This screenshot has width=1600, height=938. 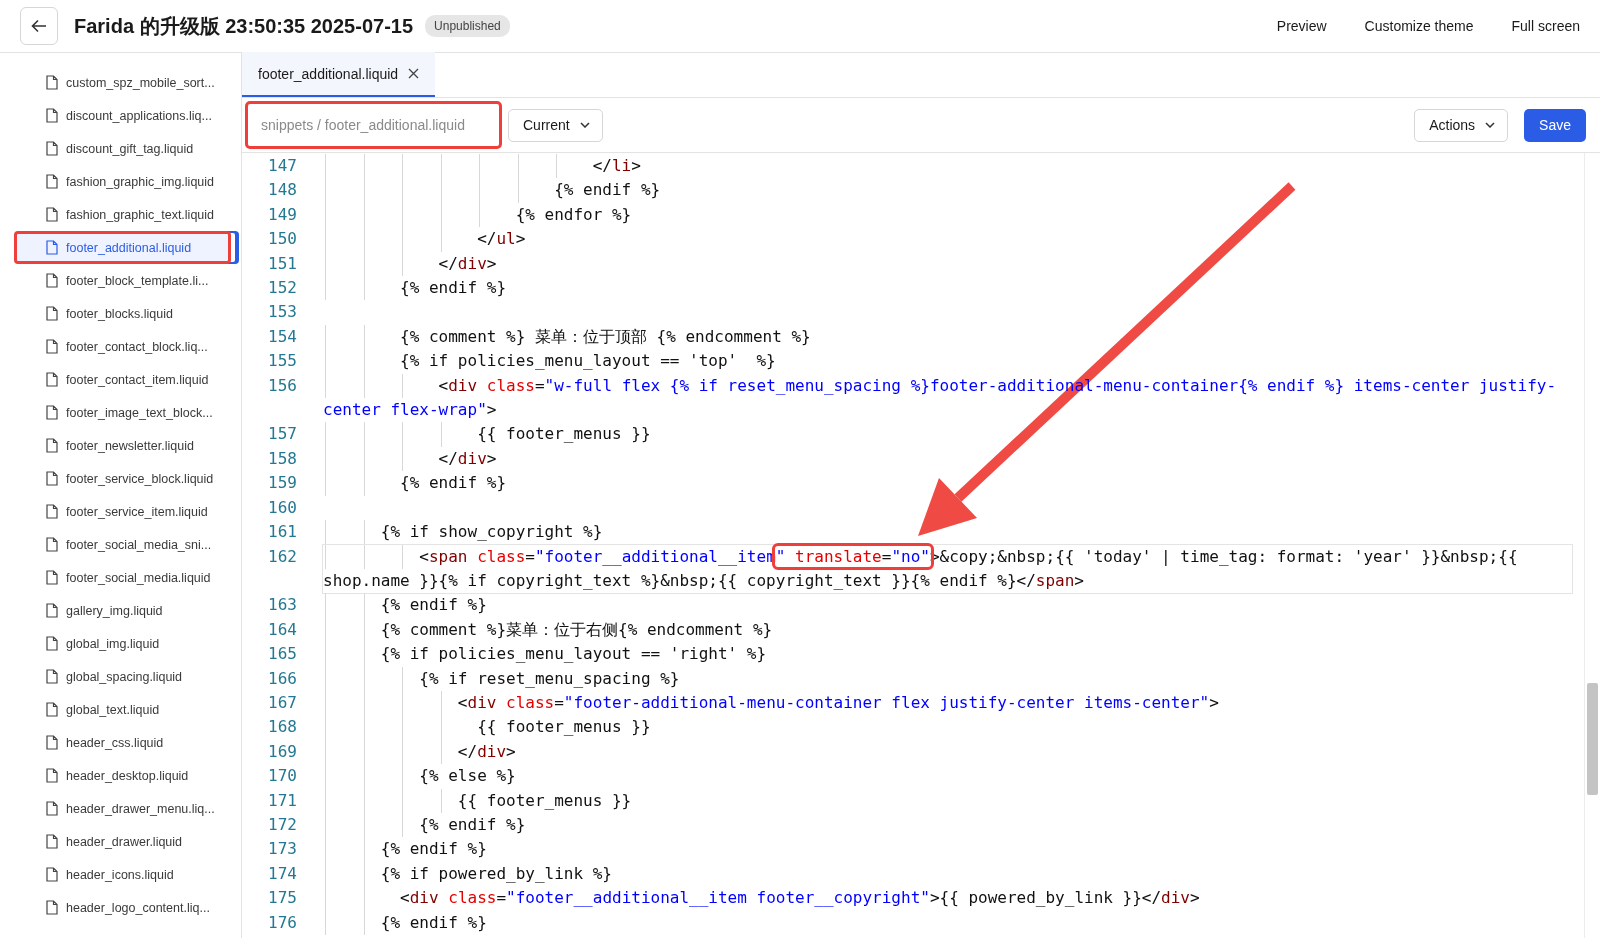 I want to click on file-name: fashion_graphic_text.liquid, so click(x=140, y=214).